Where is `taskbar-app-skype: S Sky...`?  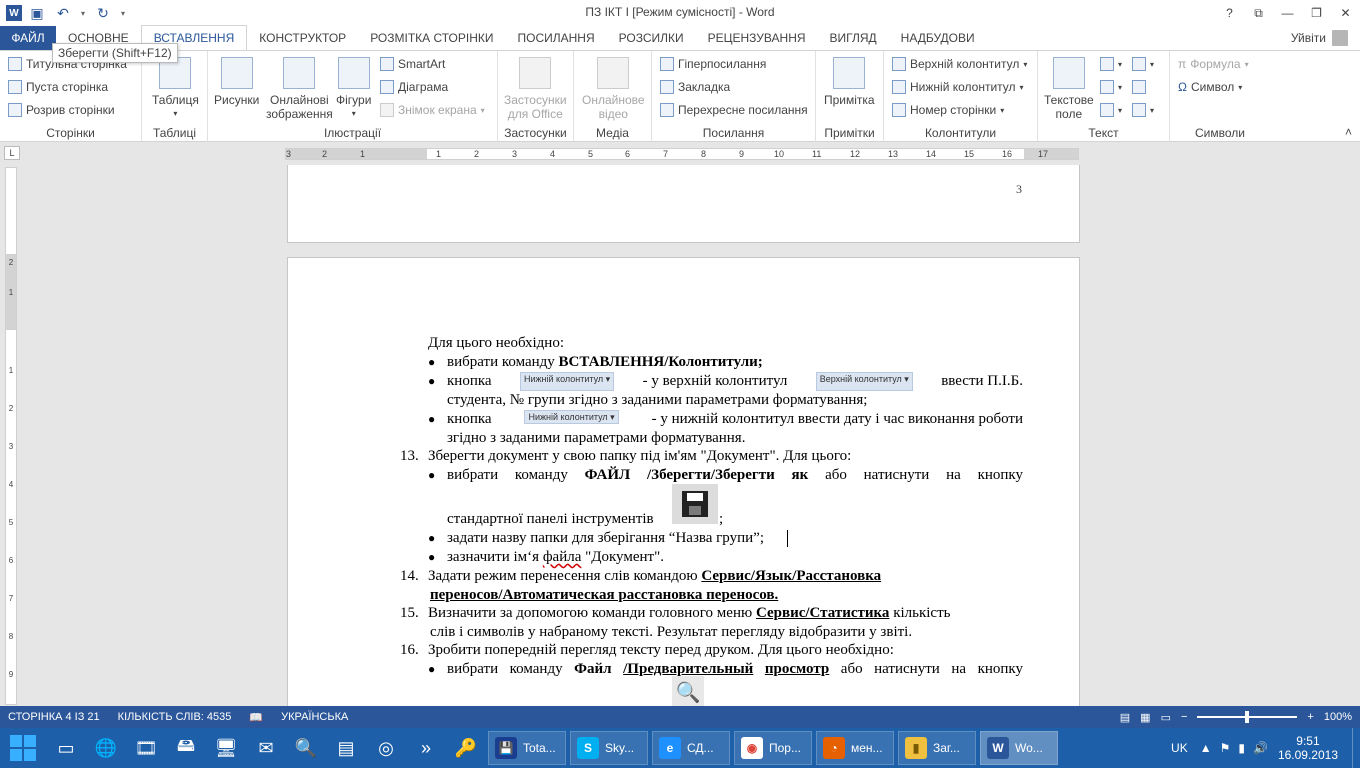
taskbar-app-skype: S Sky... is located at coordinates (609, 748).